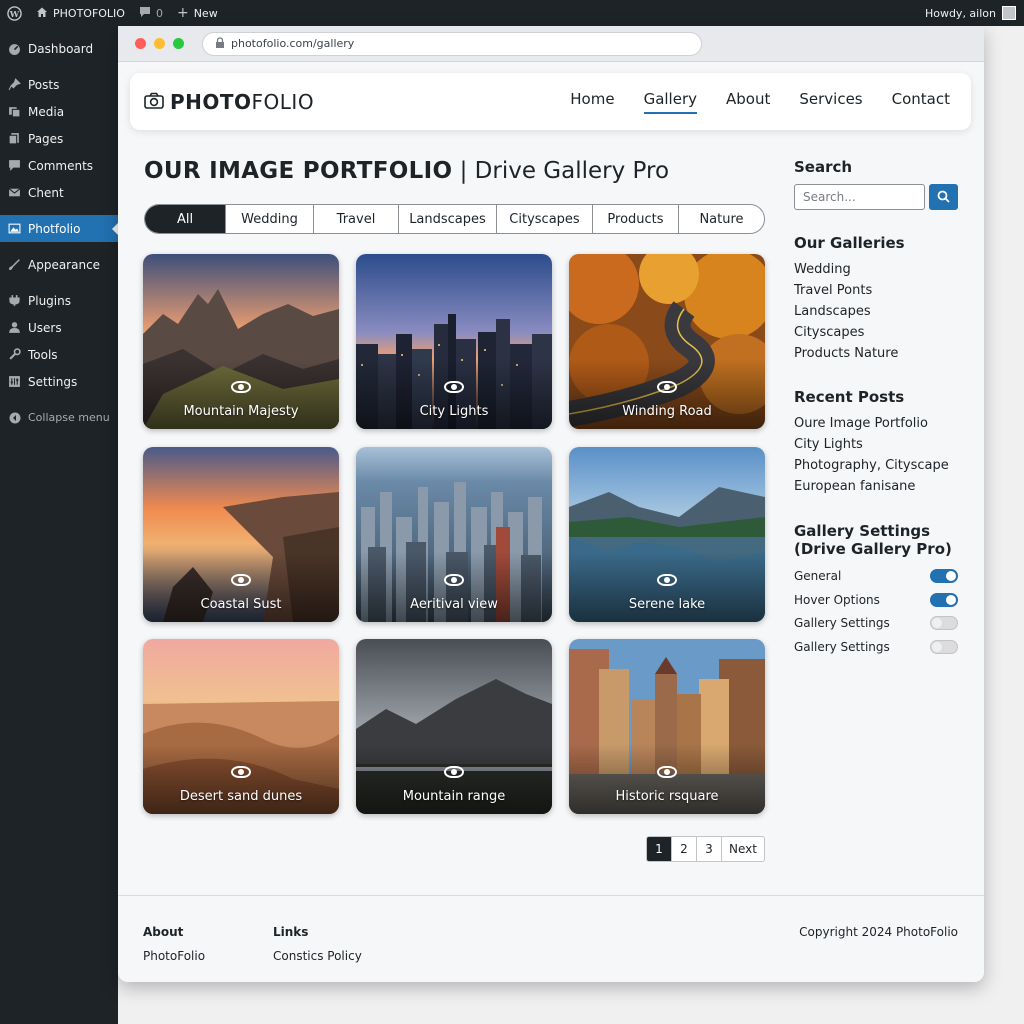  Describe the element at coordinates (670, 102) in the screenshot. I see `nav-gallery: Gallery` at that location.